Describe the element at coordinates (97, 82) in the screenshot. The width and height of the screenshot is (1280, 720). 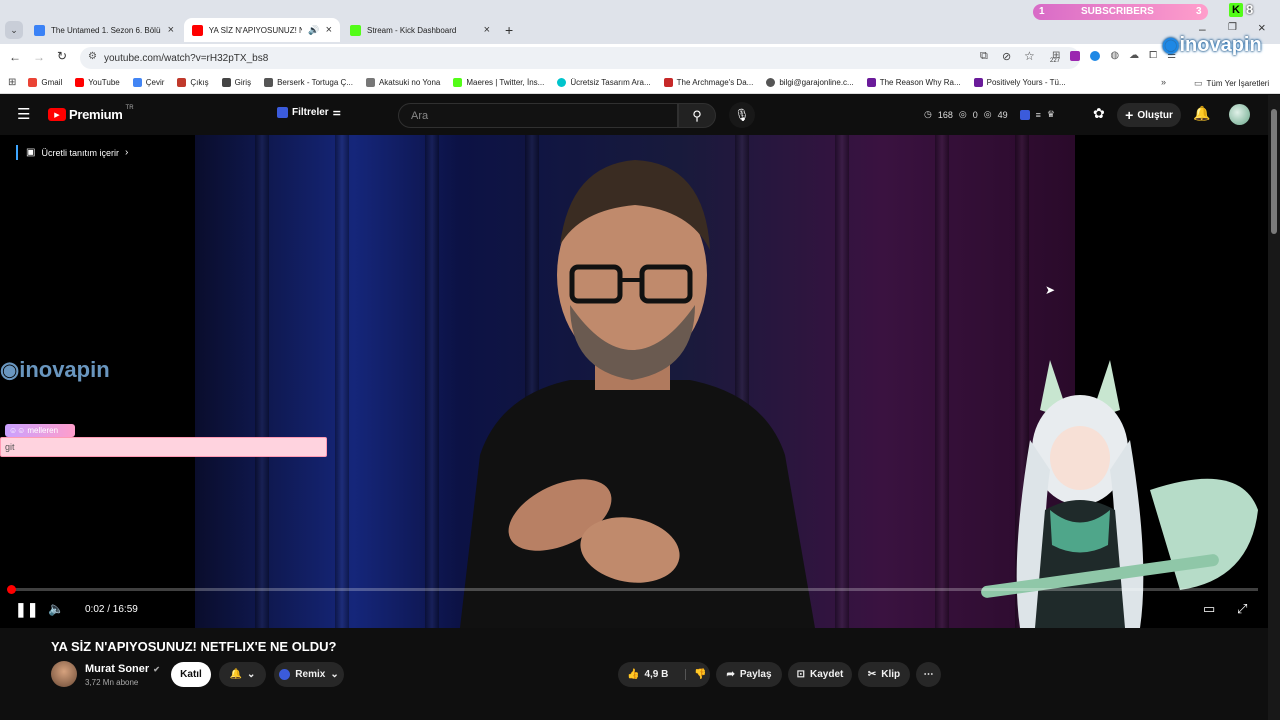
I see `bookmark-youtube: YouTube` at that location.